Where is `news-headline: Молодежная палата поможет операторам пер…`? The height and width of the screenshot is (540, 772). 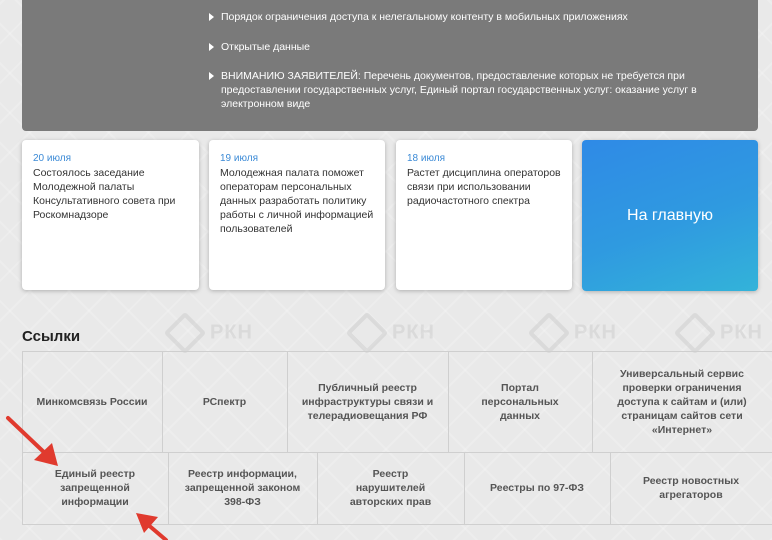 news-headline: Молодежная палата поможет операторам пер… is located at coordinates (297, 201).